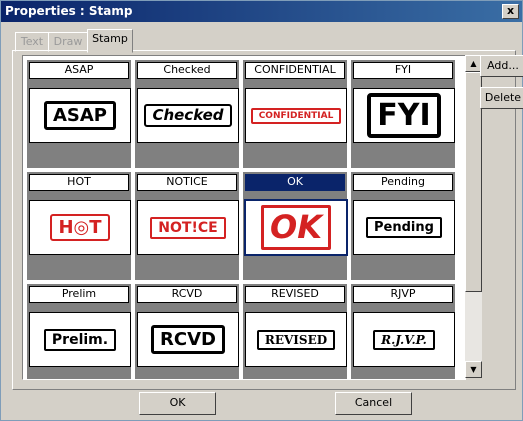  I want to click on stamp-cell-prelim: Prelim Prelim., so click(79, 331).